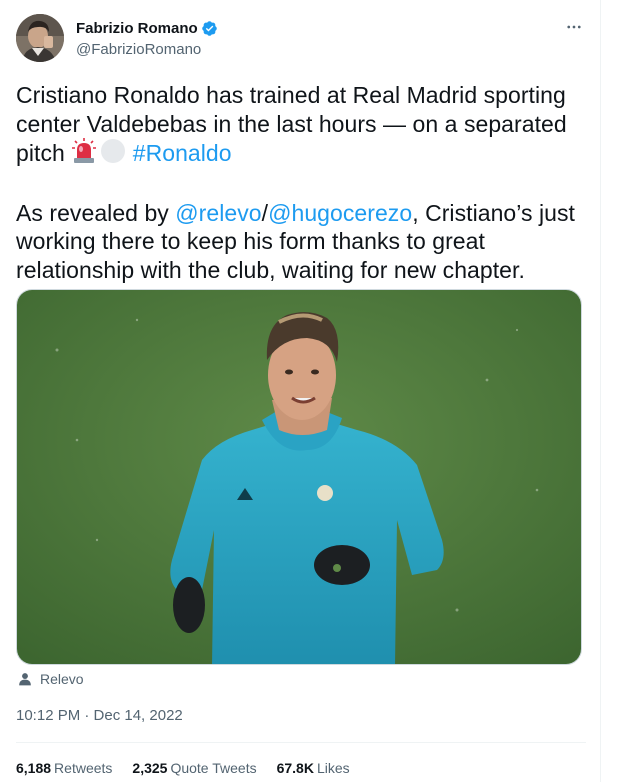 Image resolution: width=622 pixels, height=782 pixels. What do you see at coordinates (40, 38) in the screenshot?
I see `avatar` at bounding box center [40, 38].